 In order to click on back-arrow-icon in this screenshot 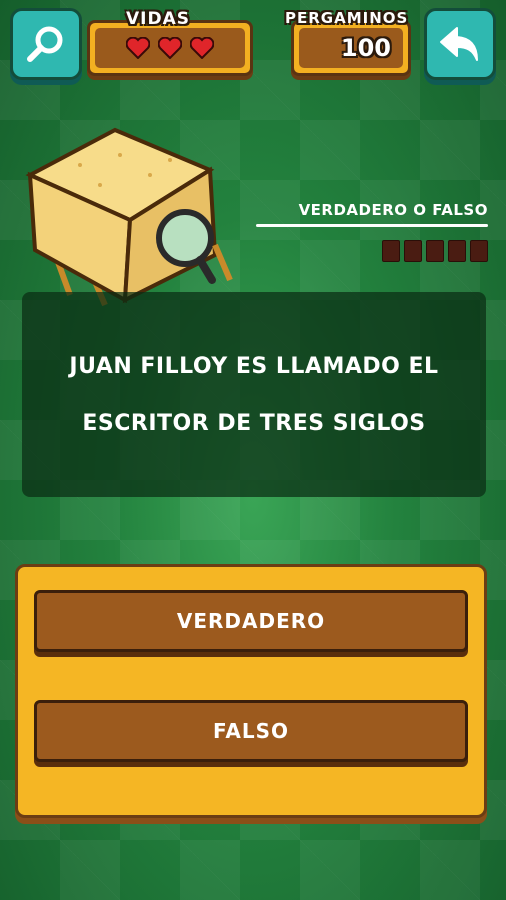, I will do `click(459, 44)`.